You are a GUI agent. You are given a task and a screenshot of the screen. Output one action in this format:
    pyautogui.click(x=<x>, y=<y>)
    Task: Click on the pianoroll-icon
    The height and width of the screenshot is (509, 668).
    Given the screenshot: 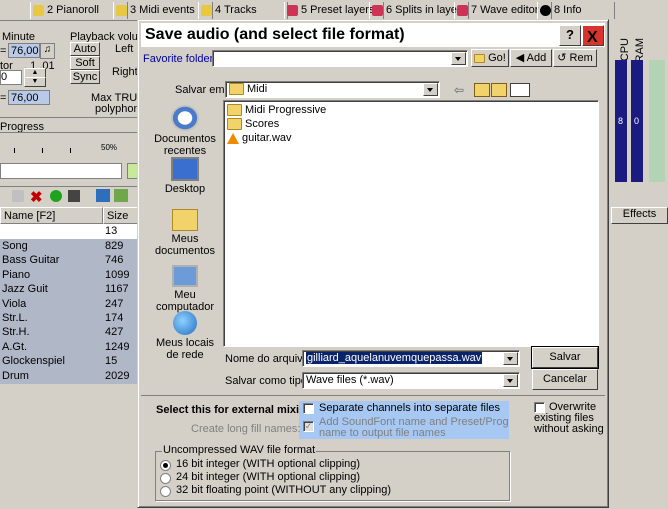 What is the action you would take?
    pyautogui.click(x=38, y=10)
    